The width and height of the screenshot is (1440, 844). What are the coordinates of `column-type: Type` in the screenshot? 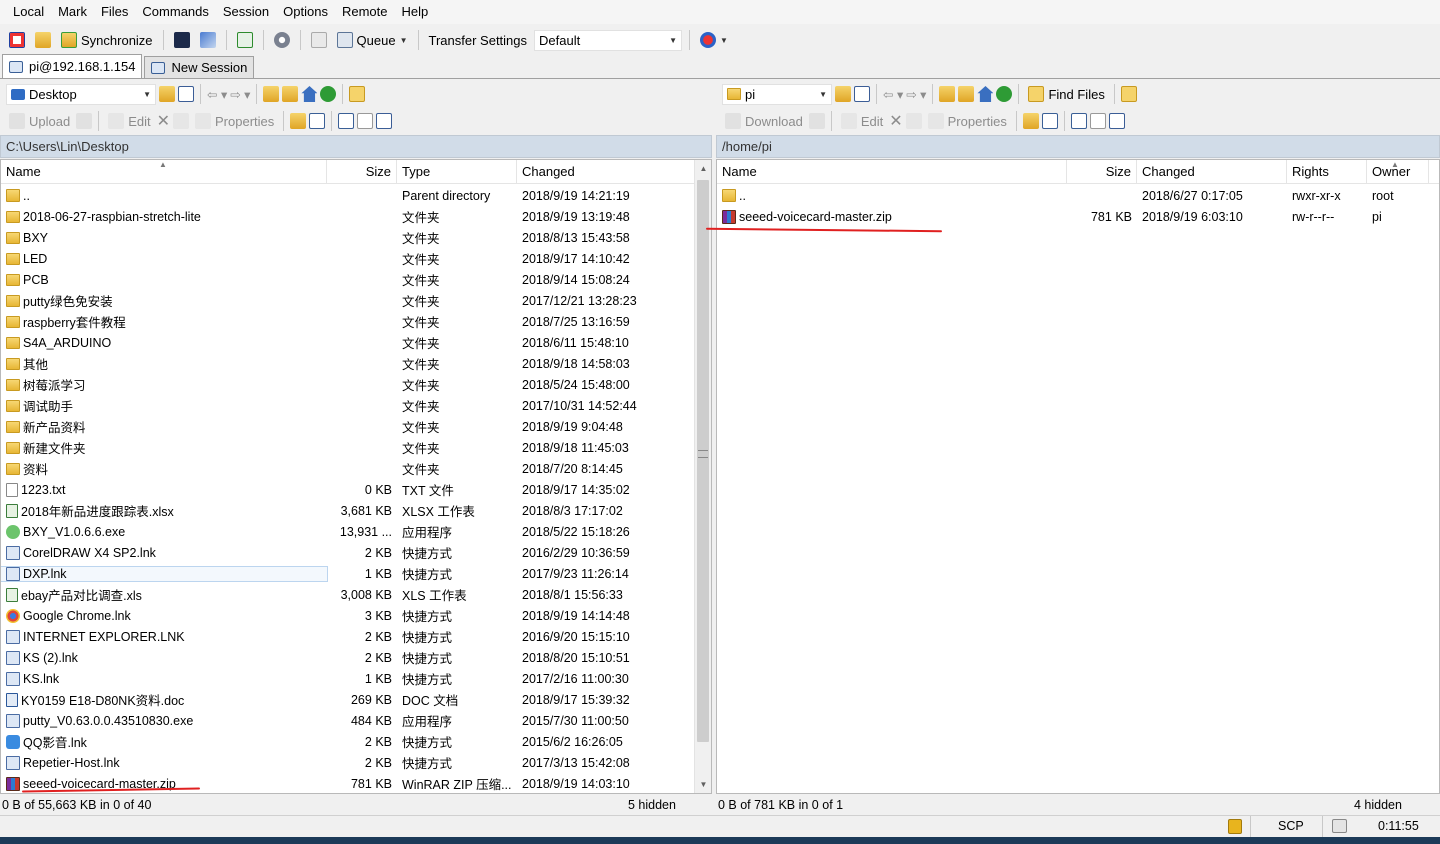 It's located at (457, 172).